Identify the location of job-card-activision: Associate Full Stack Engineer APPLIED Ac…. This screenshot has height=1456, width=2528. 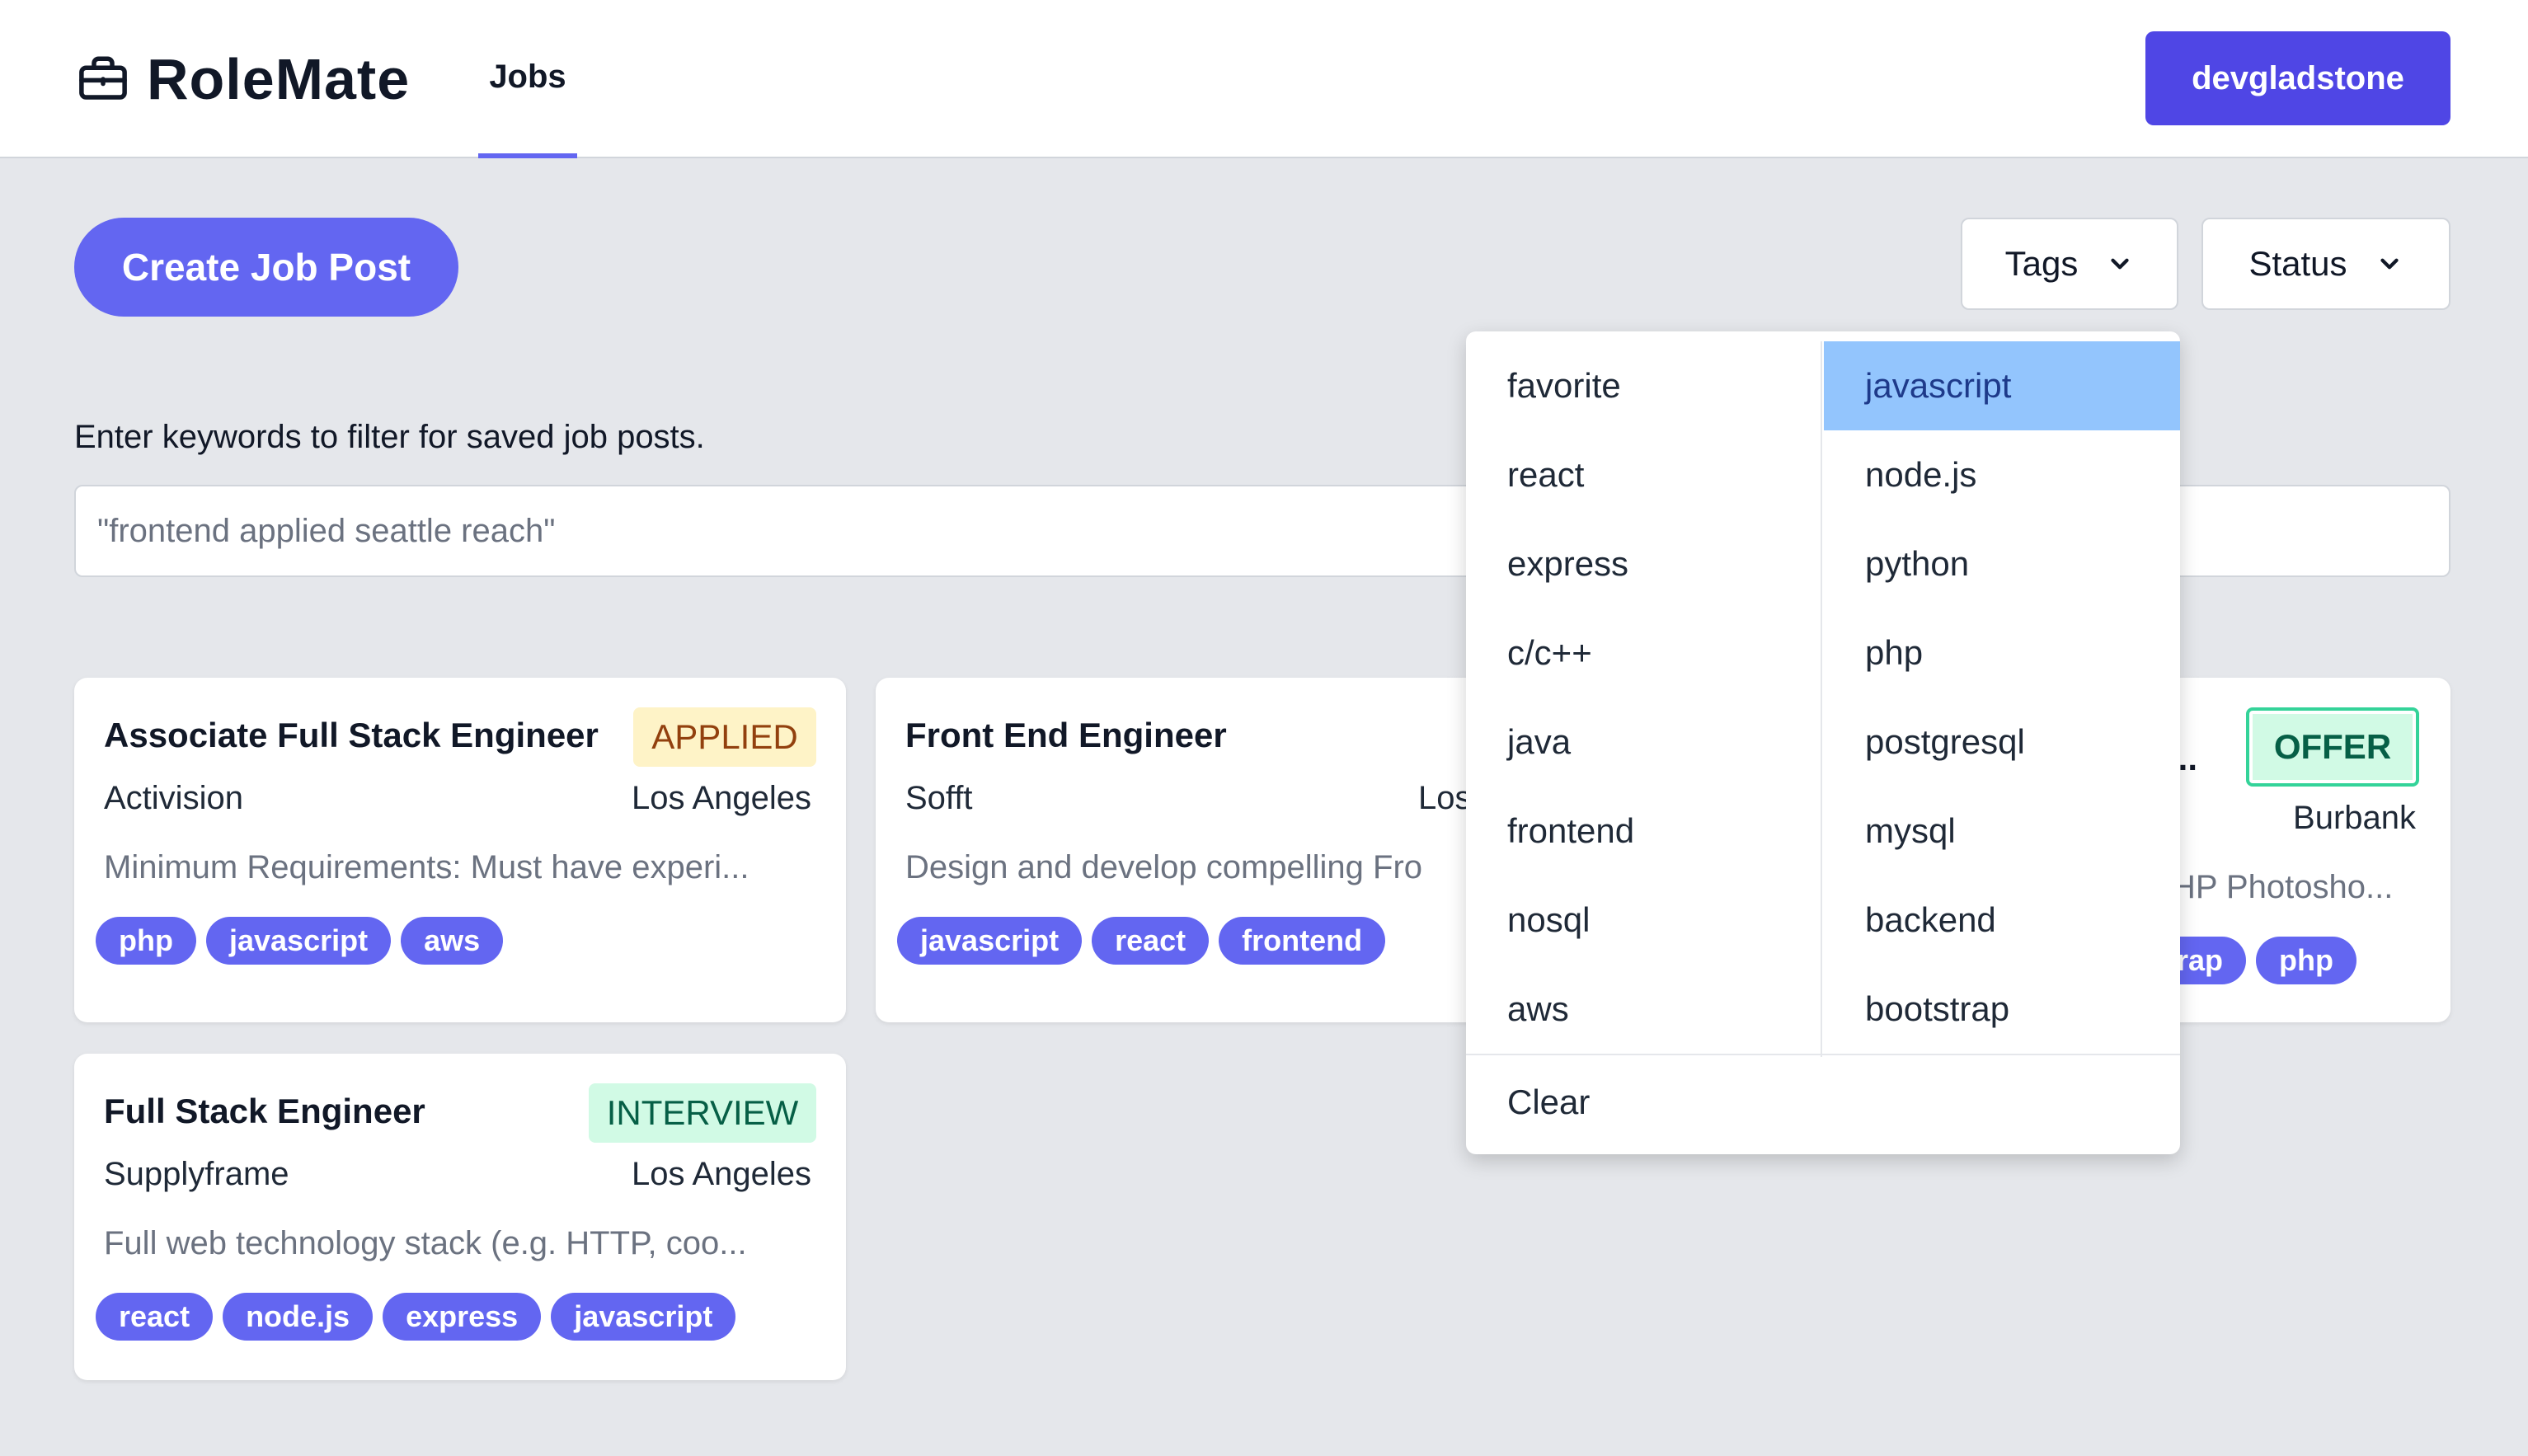
(460, 850).